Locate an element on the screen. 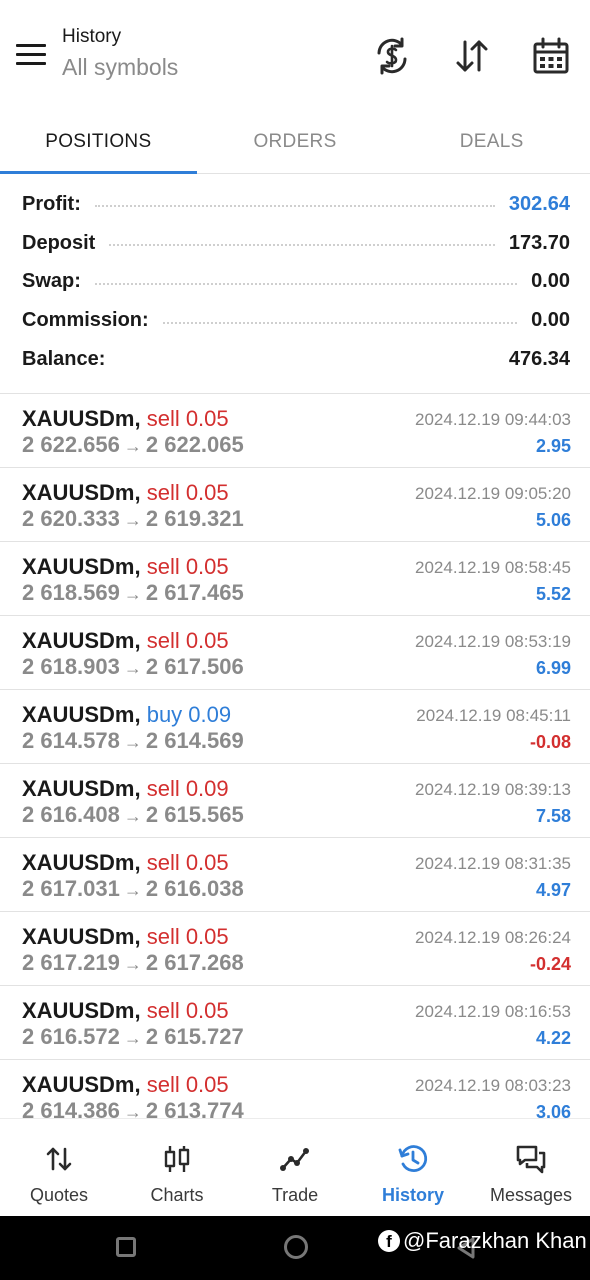 The image size is (590, 1280). home-icon is located at coordinates (296, 1247).